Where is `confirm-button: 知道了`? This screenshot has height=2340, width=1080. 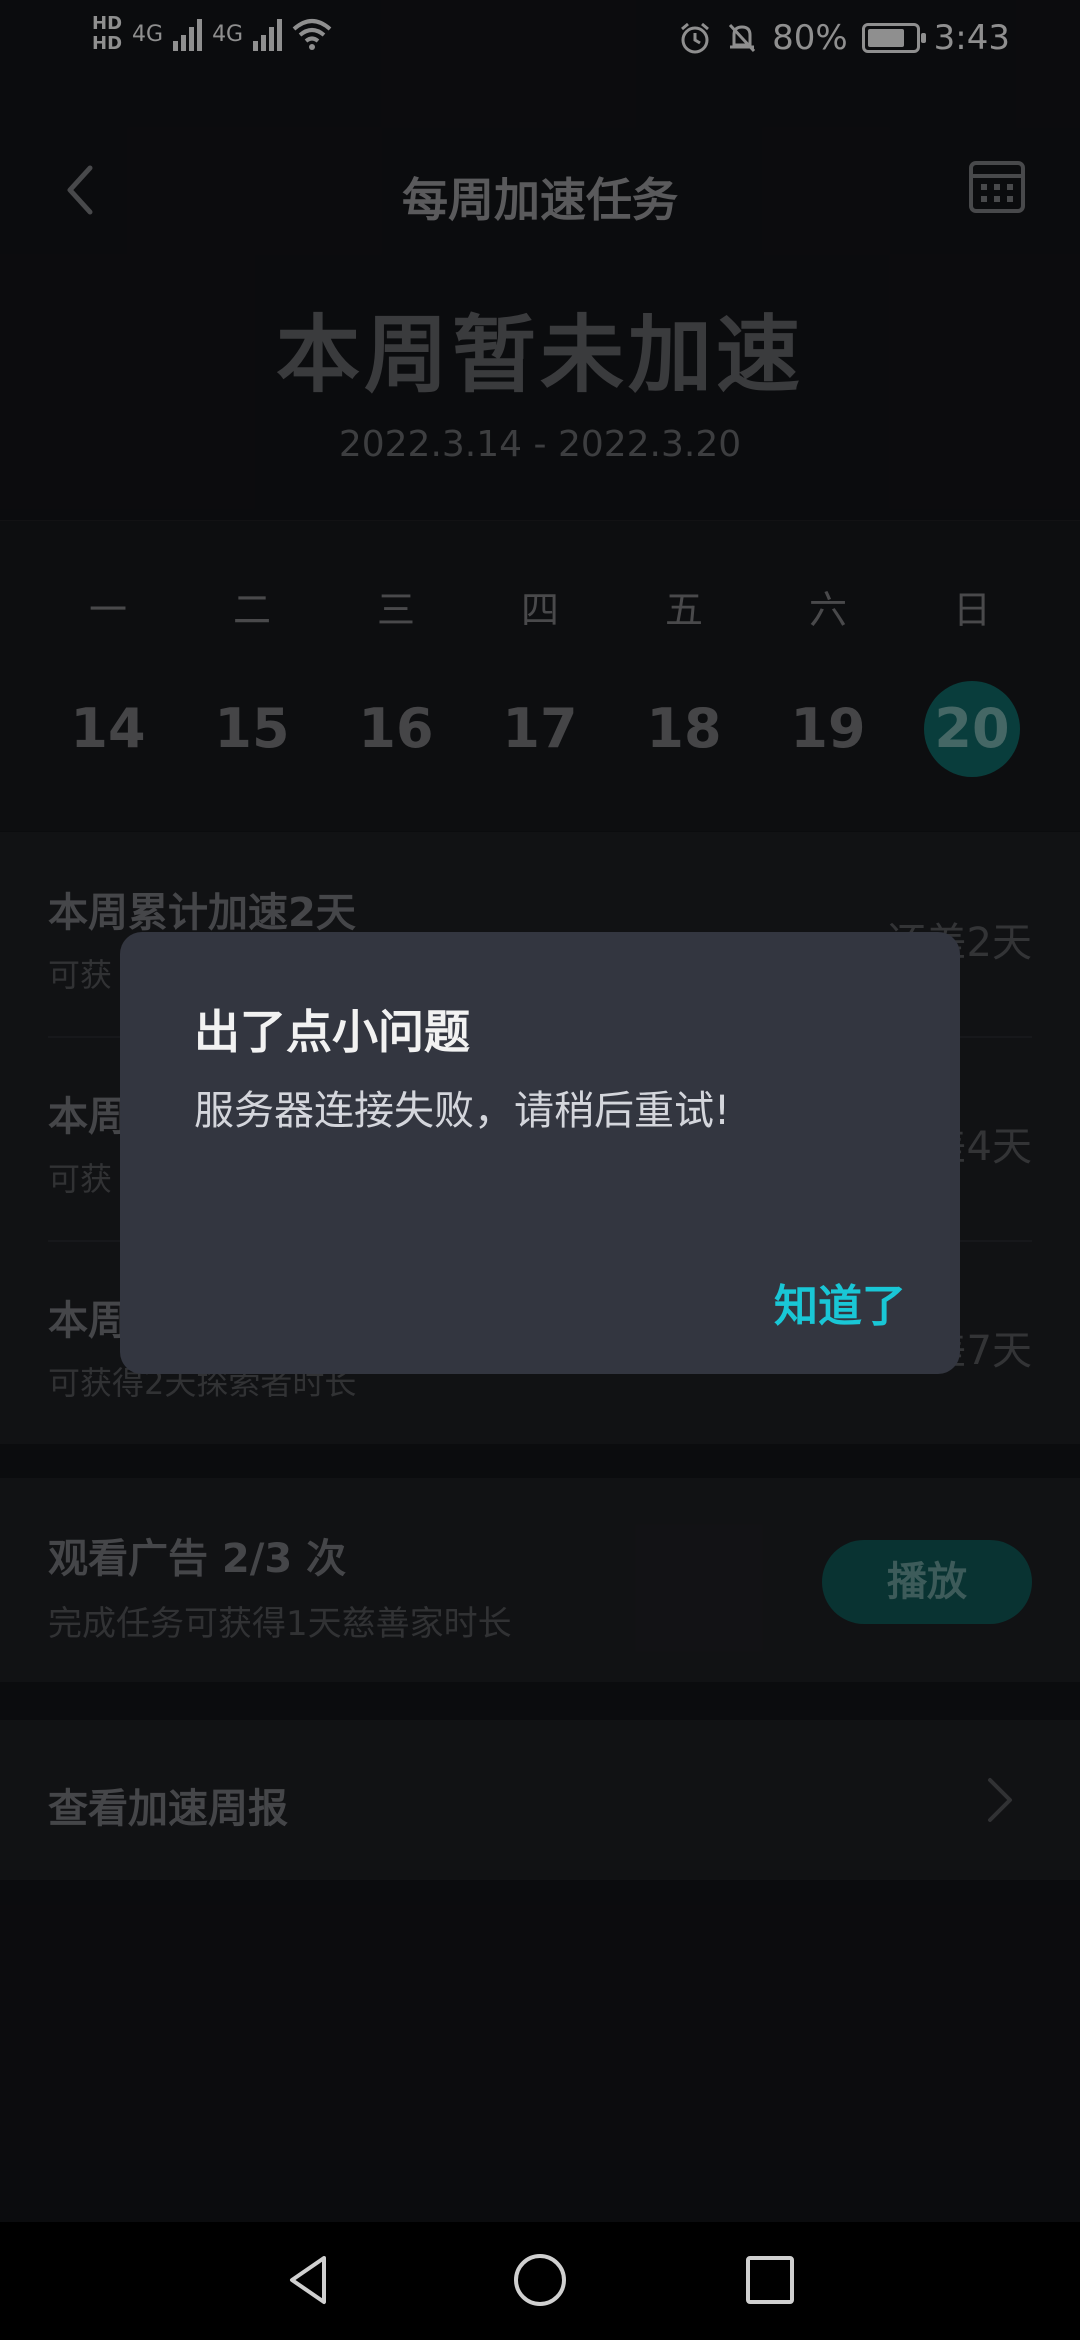
confirm-button: 知道了 is located at coordinates (840, 1302).